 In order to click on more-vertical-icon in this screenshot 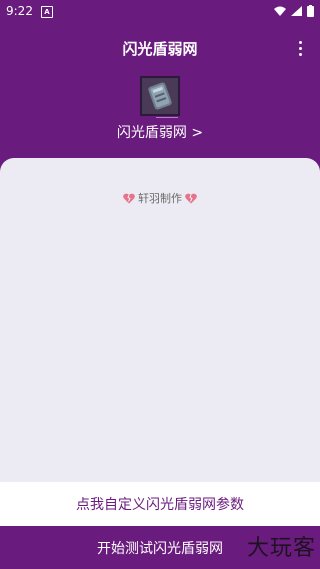, I will do `click(300, 48)`.